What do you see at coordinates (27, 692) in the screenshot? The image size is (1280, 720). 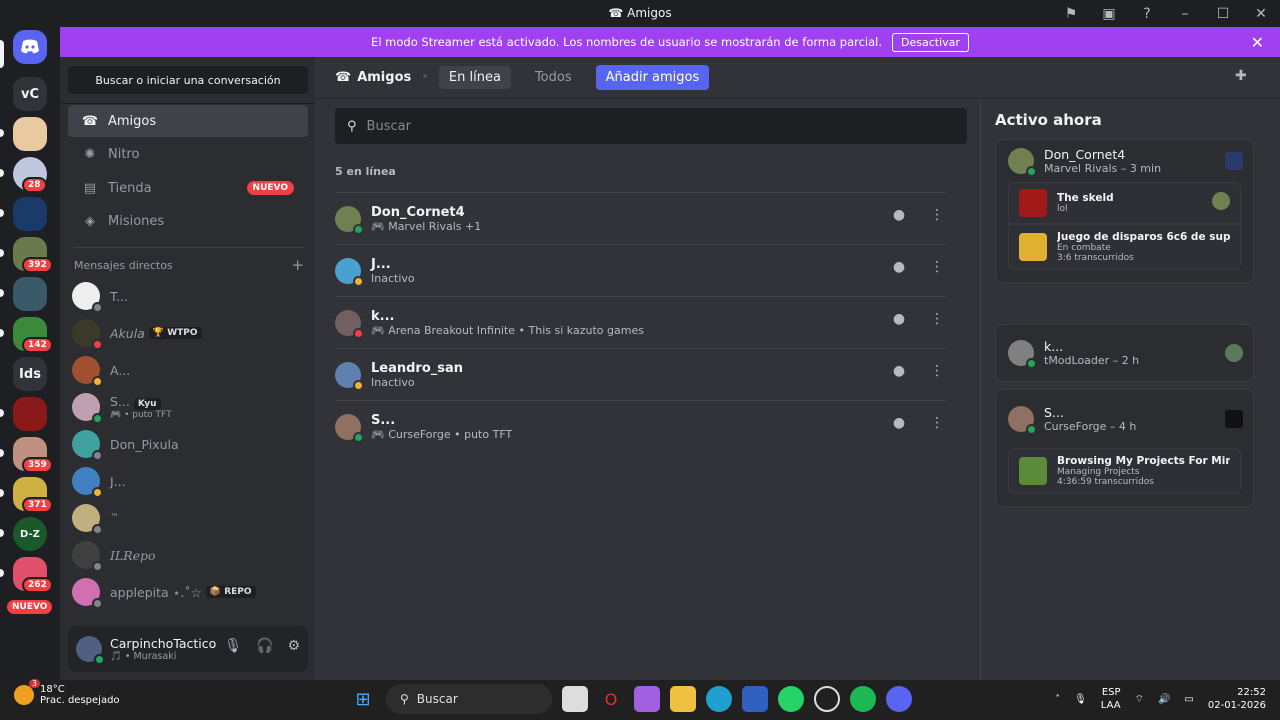 I see `weather-icon: 3` at bounding box center [27, 692].